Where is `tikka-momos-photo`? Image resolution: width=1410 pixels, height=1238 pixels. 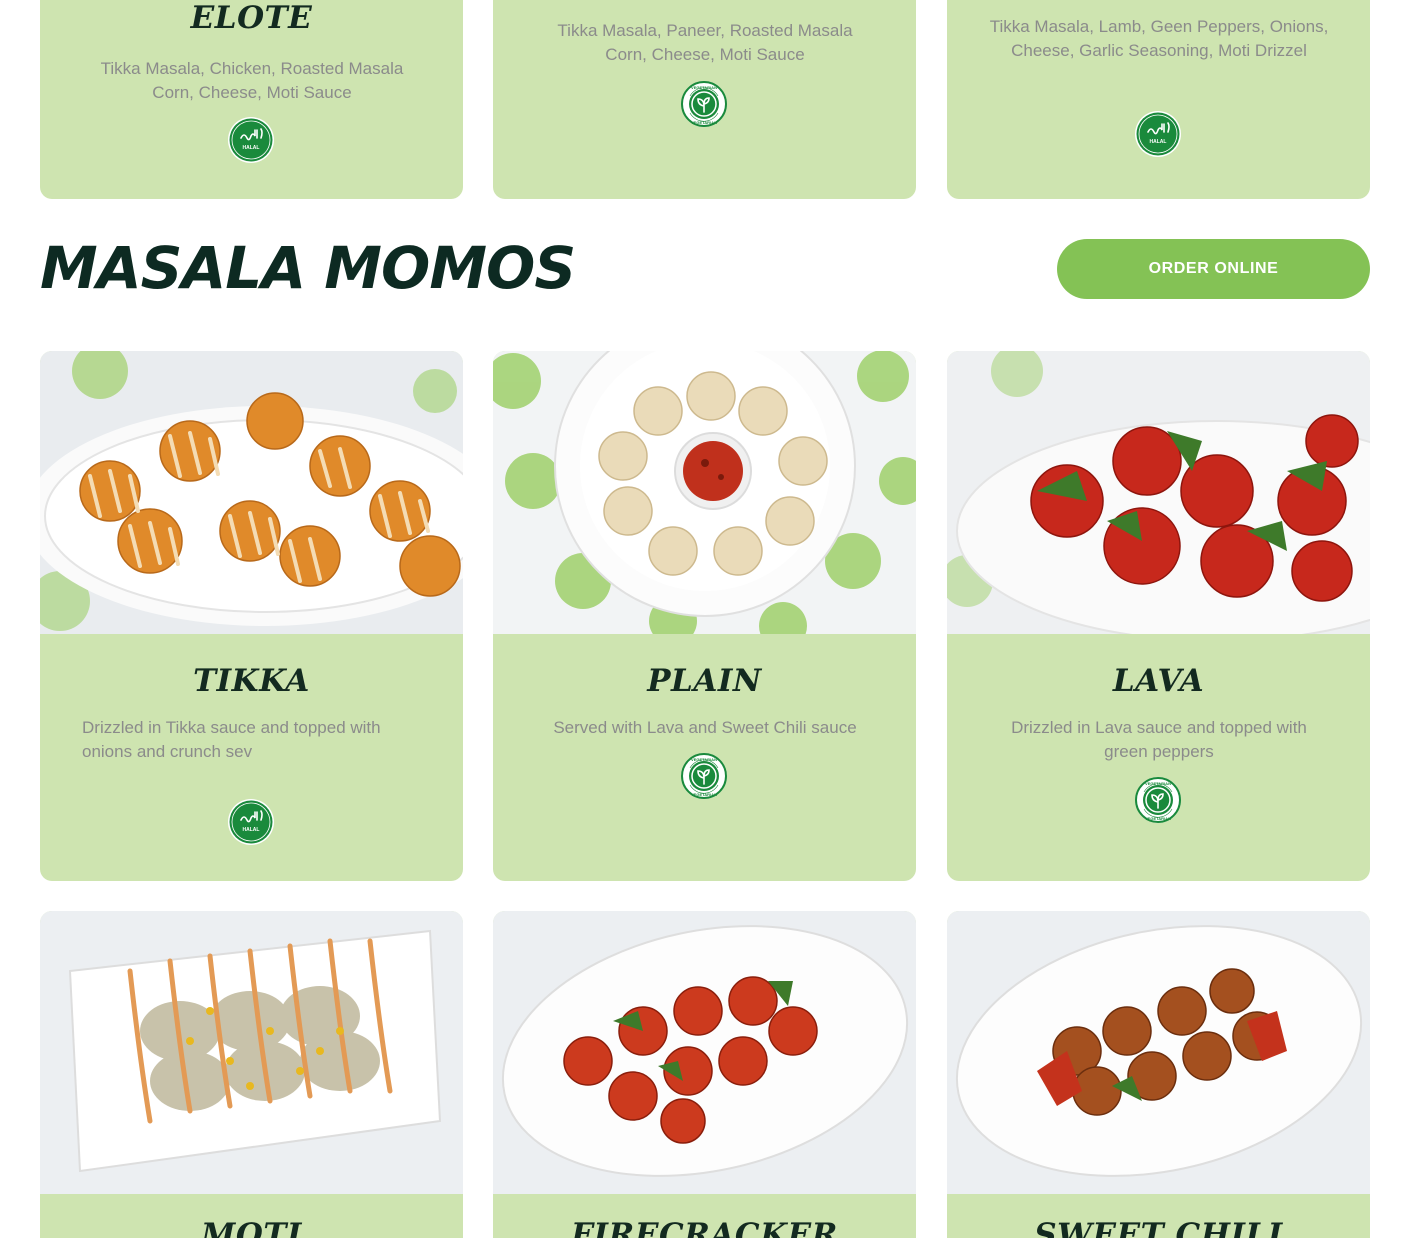 tikka-momos-photo is located at coordinates (251, 492).